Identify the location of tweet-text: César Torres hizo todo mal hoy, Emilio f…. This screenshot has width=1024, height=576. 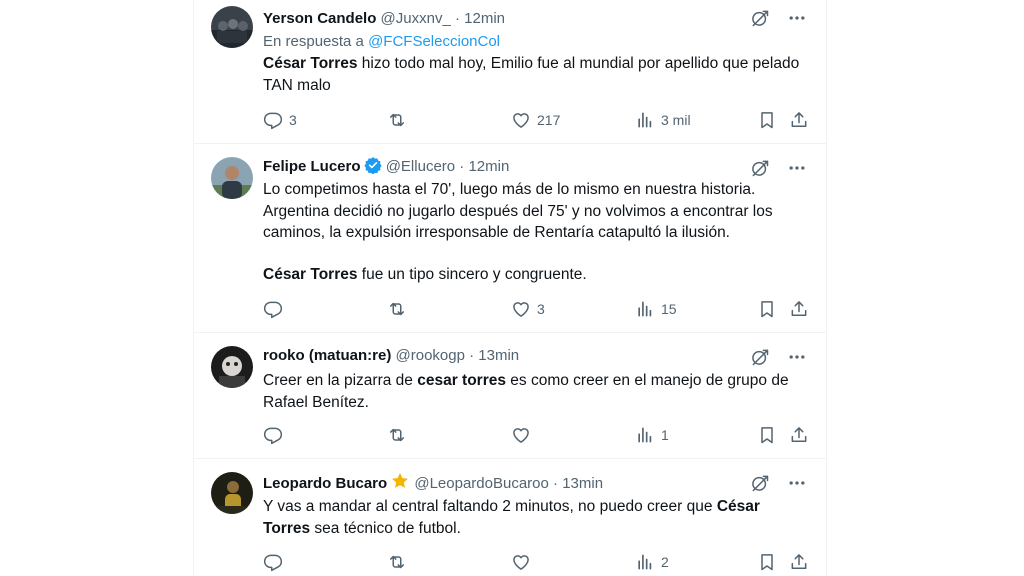
(535, 74).